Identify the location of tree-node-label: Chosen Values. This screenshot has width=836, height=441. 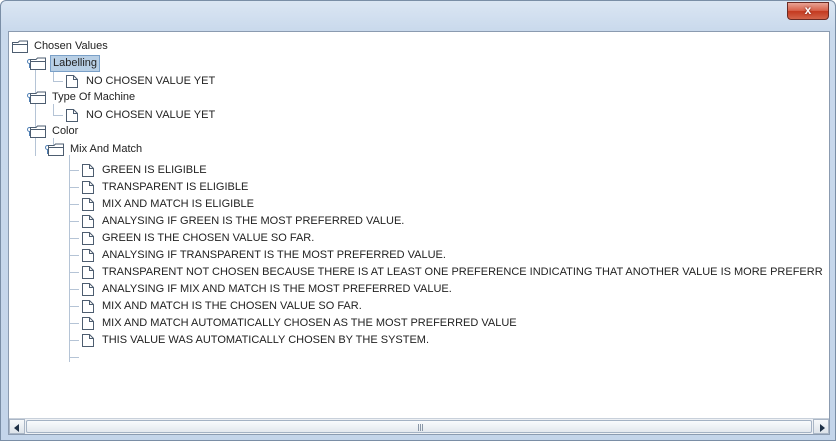
(71, 46).